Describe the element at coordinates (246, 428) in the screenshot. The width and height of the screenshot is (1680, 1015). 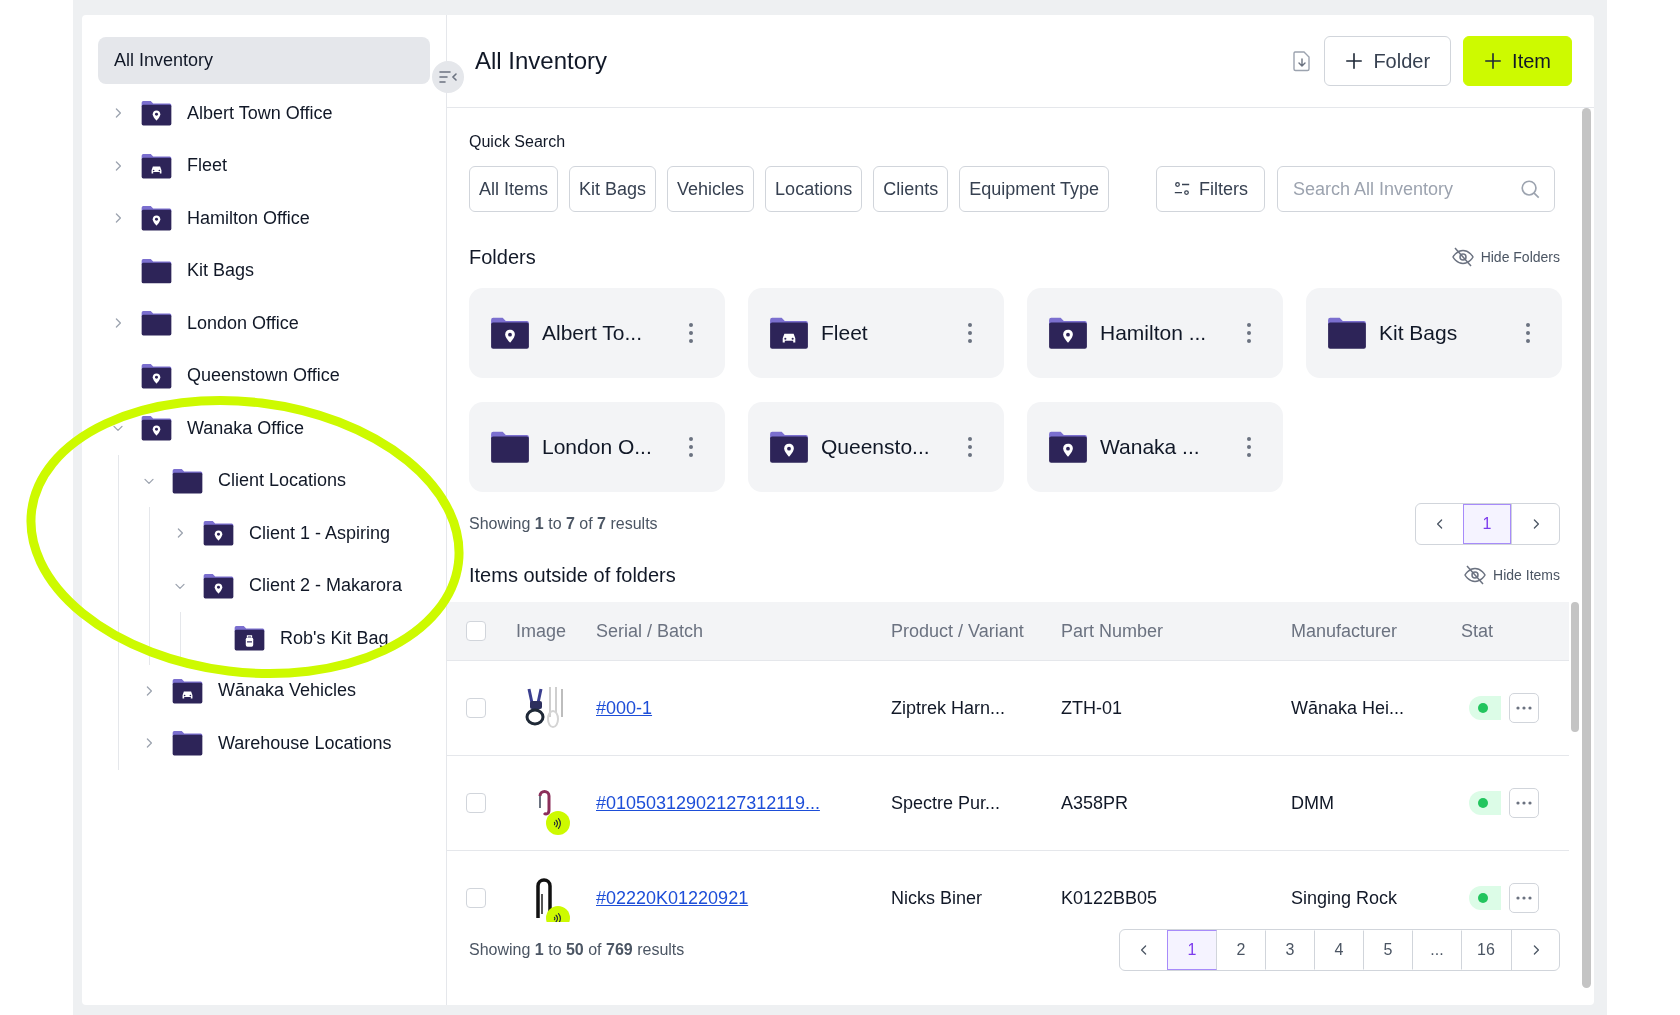
I see `tree-item: Wanaka Office` at that location.